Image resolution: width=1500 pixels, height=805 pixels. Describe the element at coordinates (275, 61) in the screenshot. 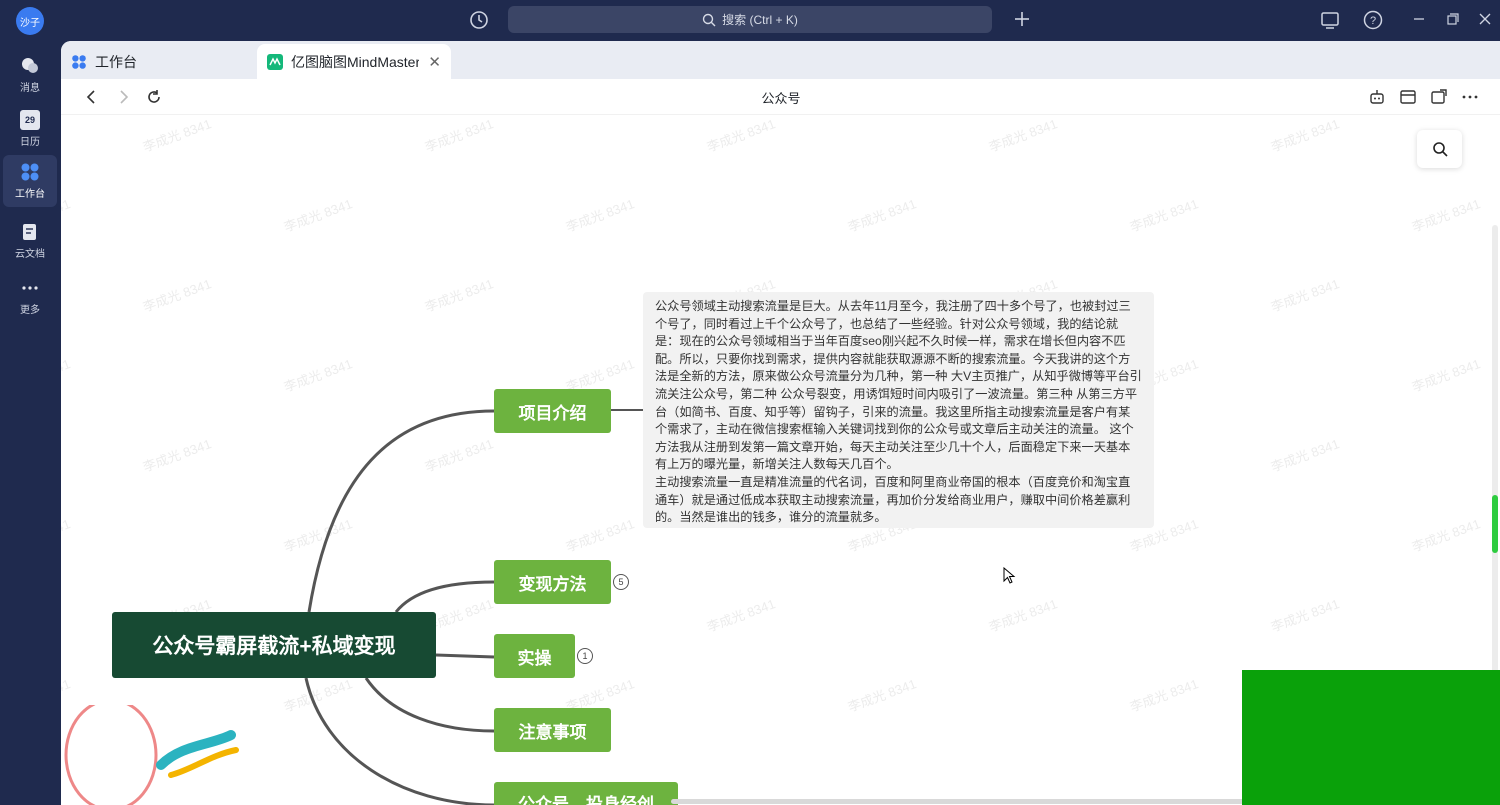

I see `mindmaster-icon` at that location.